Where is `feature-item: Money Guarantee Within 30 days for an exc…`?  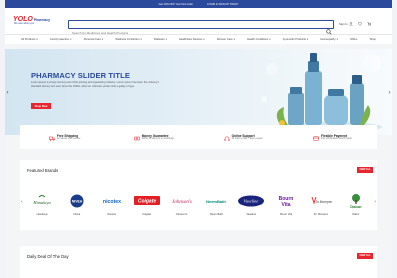 feature-item: Money Guarantee Within 30 days for an exc… is located at coordinates (153, 137).